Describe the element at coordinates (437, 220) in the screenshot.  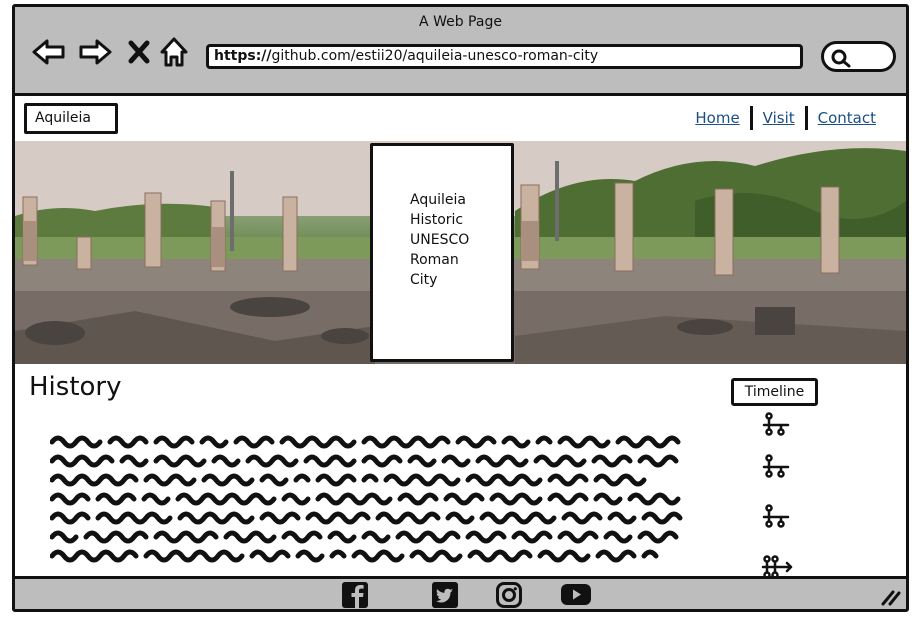
I see `hero-caption-line: Historic` at that location.